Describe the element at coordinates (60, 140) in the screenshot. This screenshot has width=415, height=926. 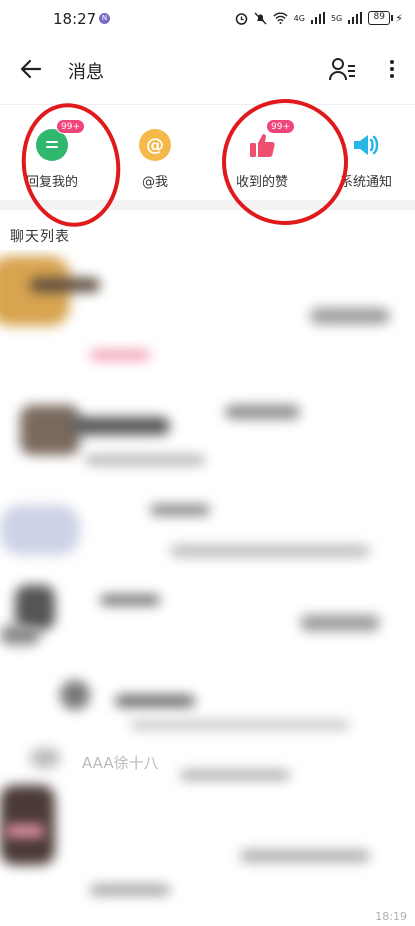
I see `chat-bubble-icon: 99+` at that location.